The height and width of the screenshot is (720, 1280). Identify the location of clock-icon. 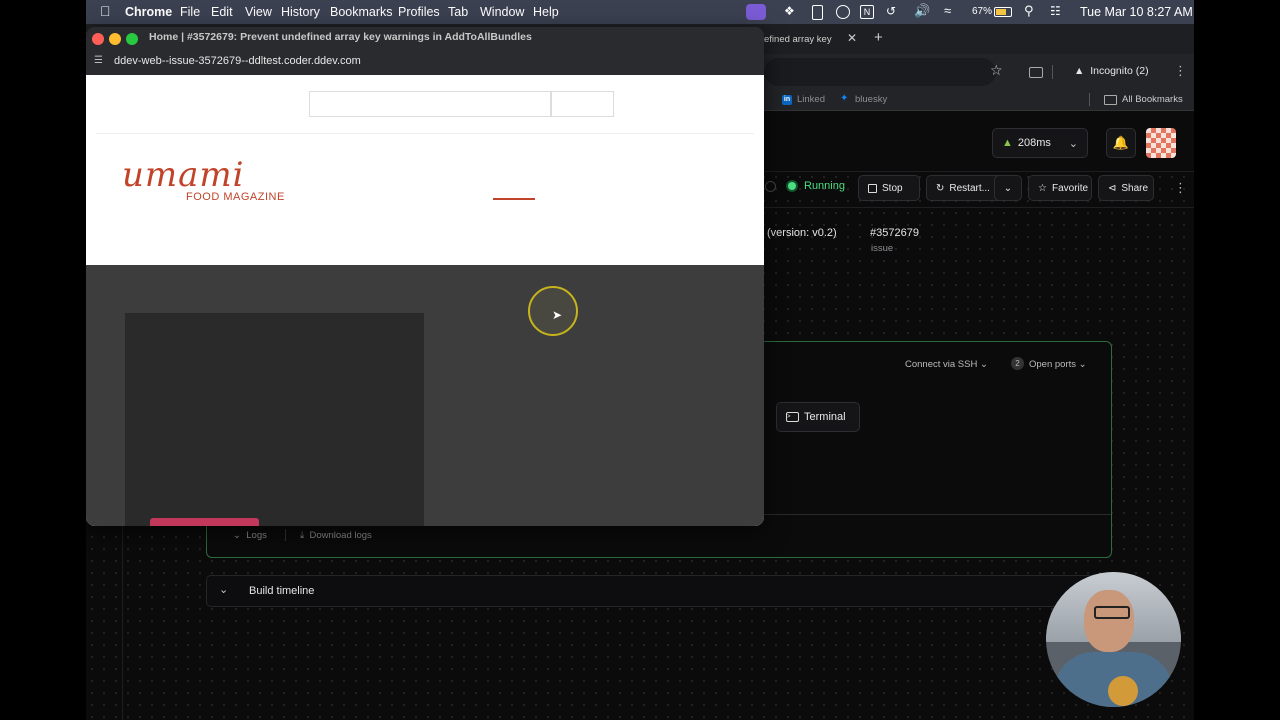
(770, 186).